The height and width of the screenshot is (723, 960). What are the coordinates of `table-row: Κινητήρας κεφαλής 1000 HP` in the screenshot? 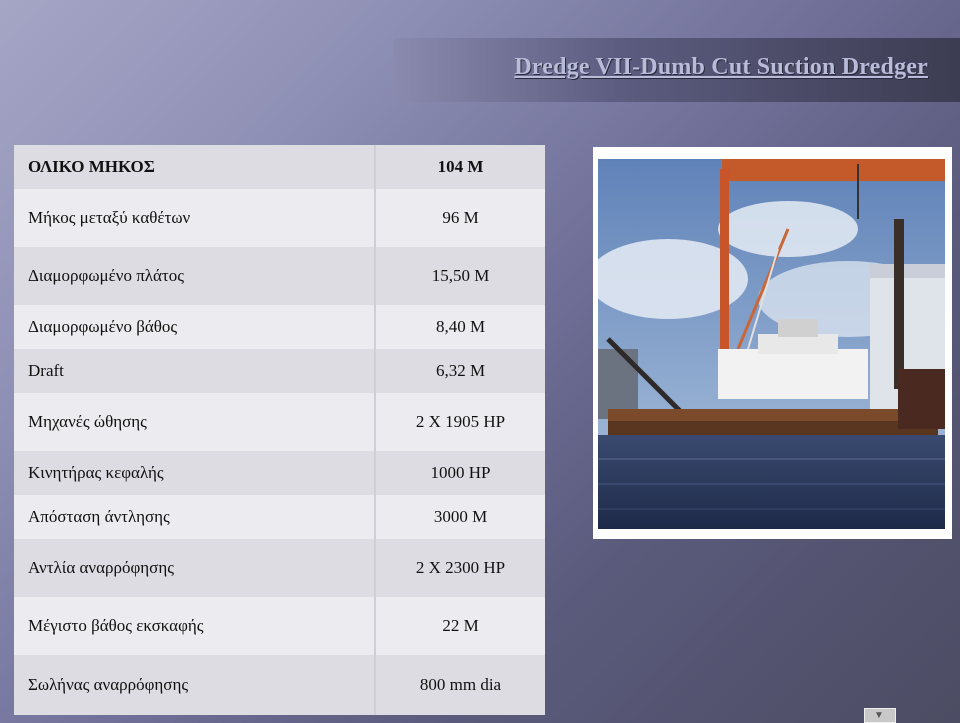 It's located at (279, 473).